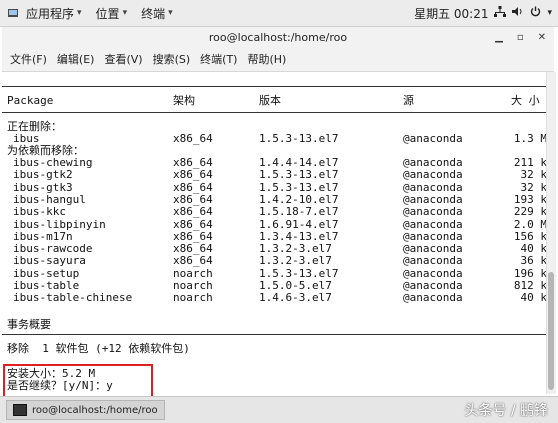  What do you see at coordinates (20, 410) in the screenshot?
I see `terminal-icon` at bounding box center [20, 410].